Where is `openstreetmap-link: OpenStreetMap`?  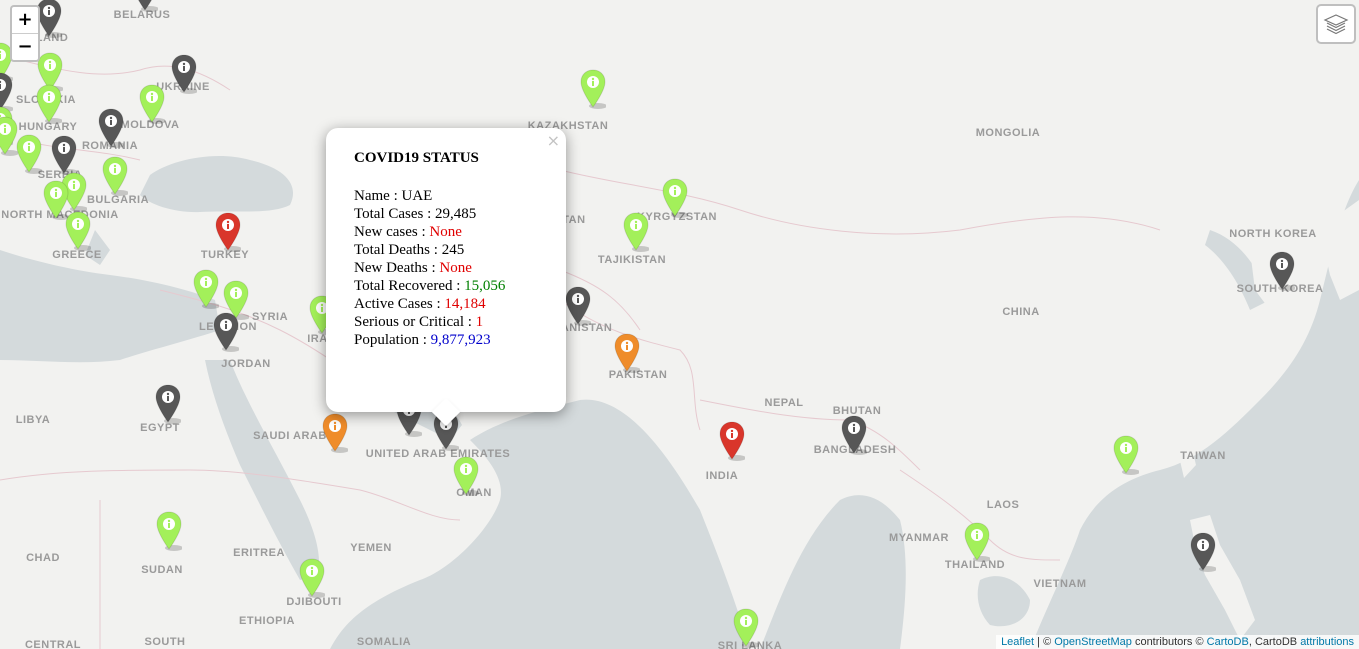 openstreetmap-link: OpenStreetMap is located at coordinates (1093, 642).